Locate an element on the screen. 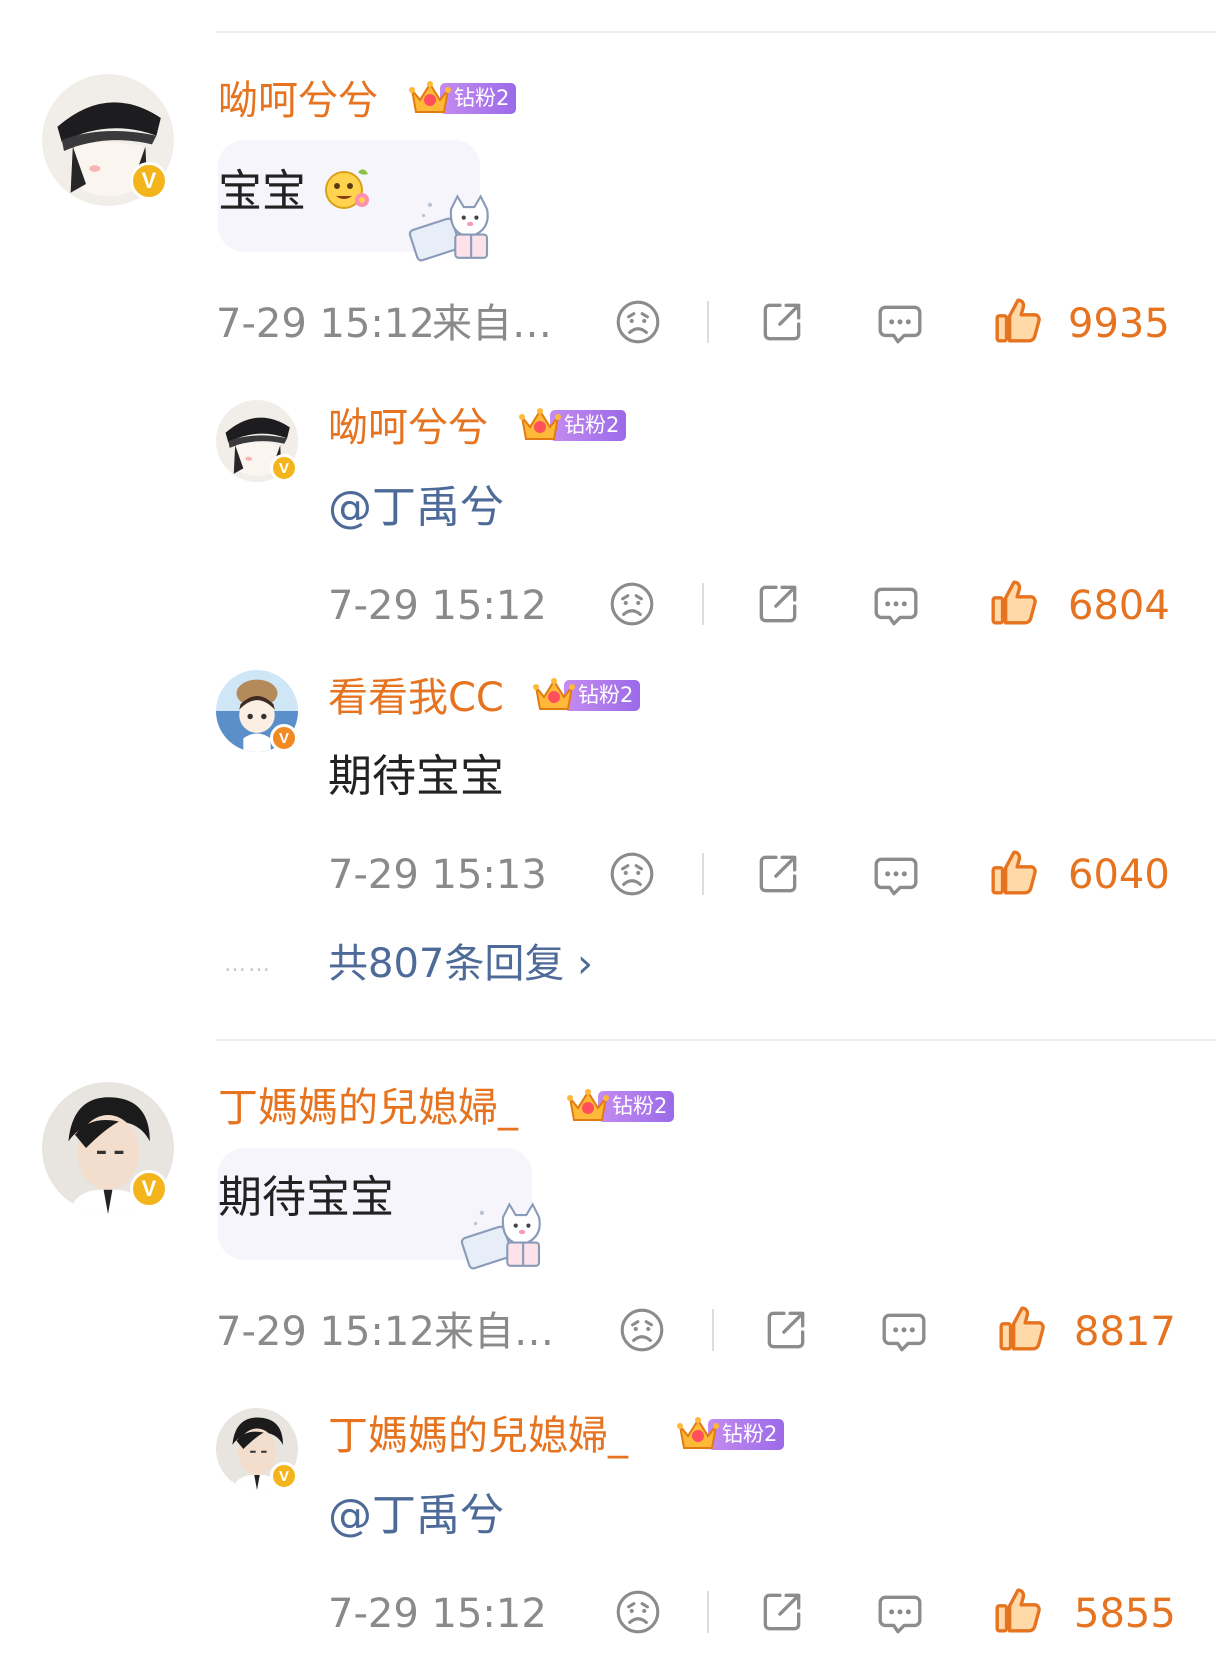  comment-divider is located at coordinates (716, 1040).